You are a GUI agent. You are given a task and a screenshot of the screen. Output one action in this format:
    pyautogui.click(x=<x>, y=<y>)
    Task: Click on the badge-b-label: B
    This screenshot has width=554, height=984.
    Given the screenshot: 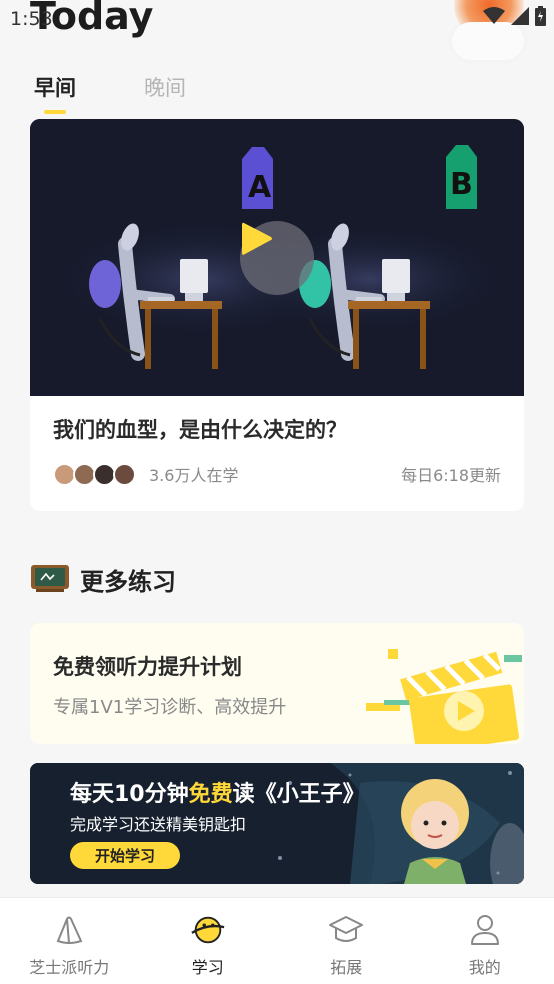 What is the action you would take?
    pyautogui.click(x=461, y=184)
    